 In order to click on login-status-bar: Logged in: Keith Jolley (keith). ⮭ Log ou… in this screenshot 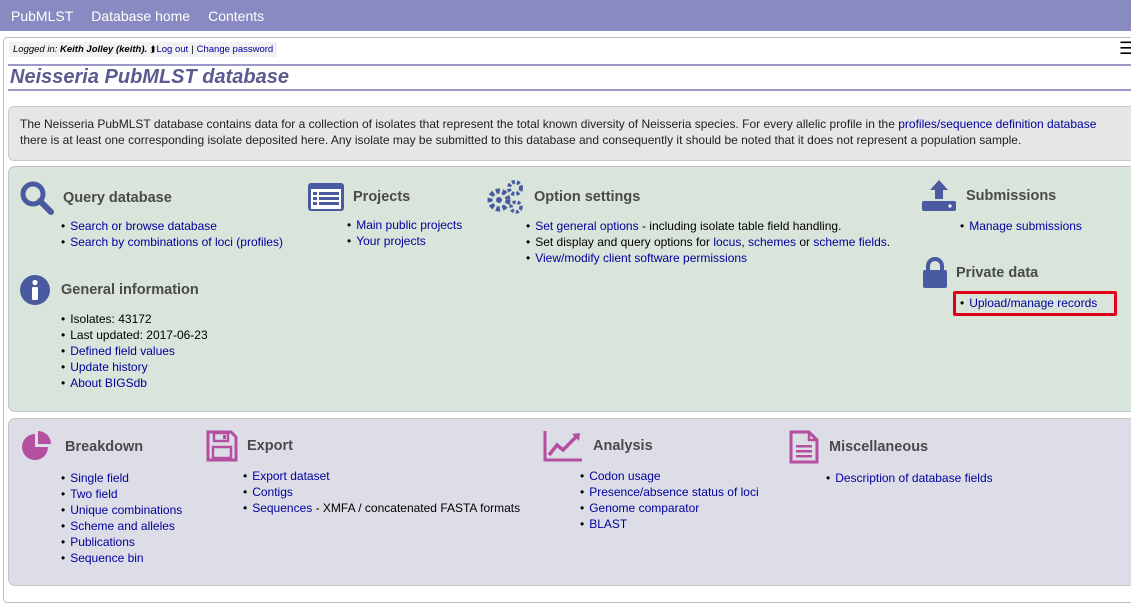, I will do `click(143, 49)`.